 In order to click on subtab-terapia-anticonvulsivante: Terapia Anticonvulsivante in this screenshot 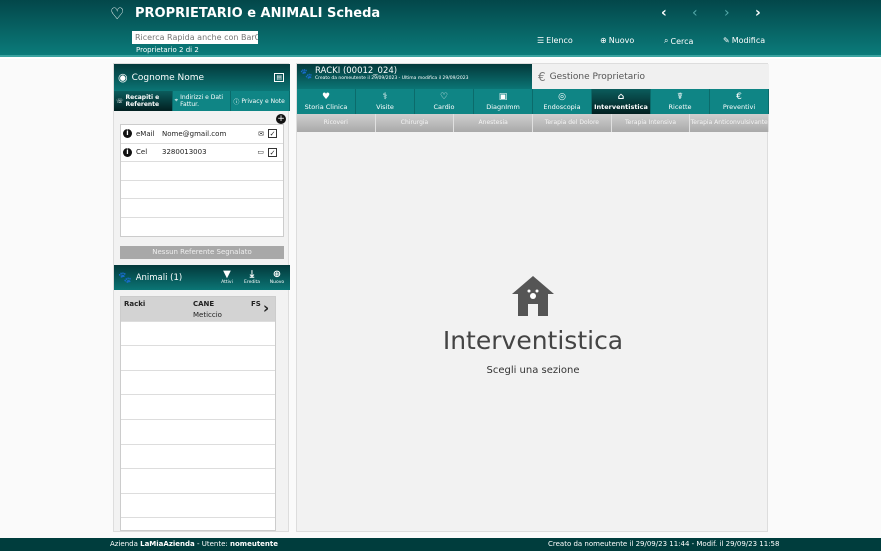, I will do `click(730, 123)`.